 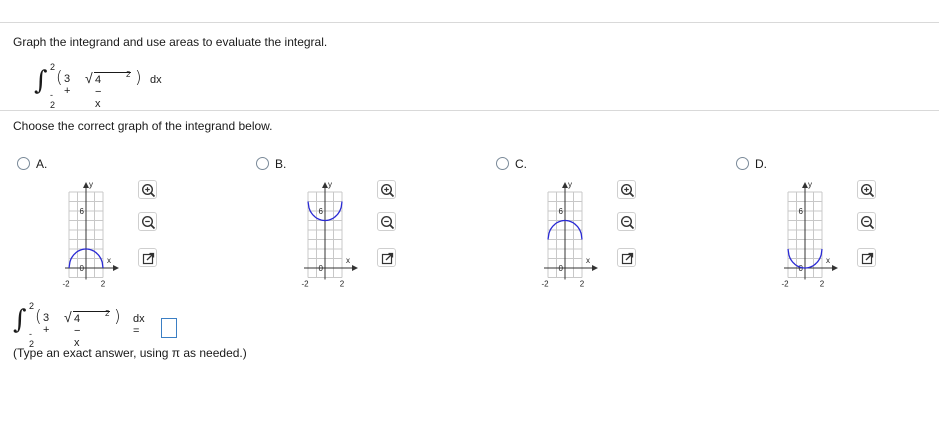 What do you see at coordinates (469, 110) in the screenshot?
I see `section-divider` at bounding box center [469, 110].